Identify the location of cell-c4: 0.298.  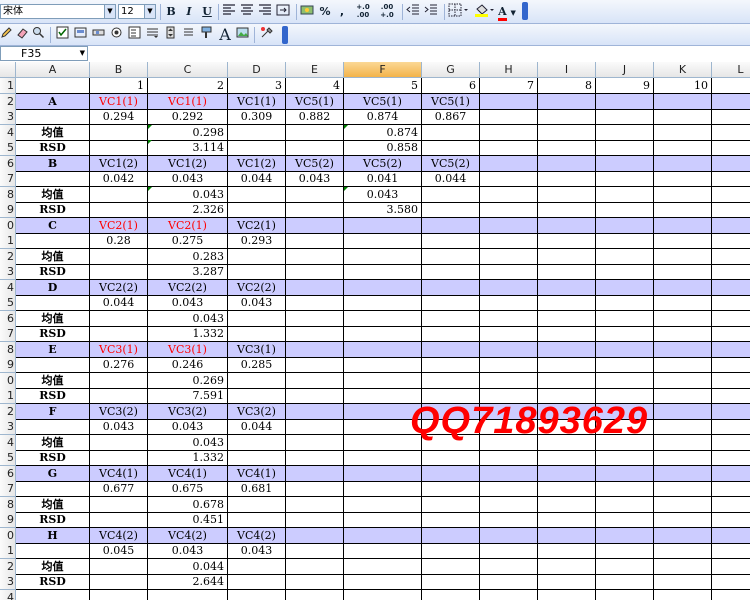
(188, 132).